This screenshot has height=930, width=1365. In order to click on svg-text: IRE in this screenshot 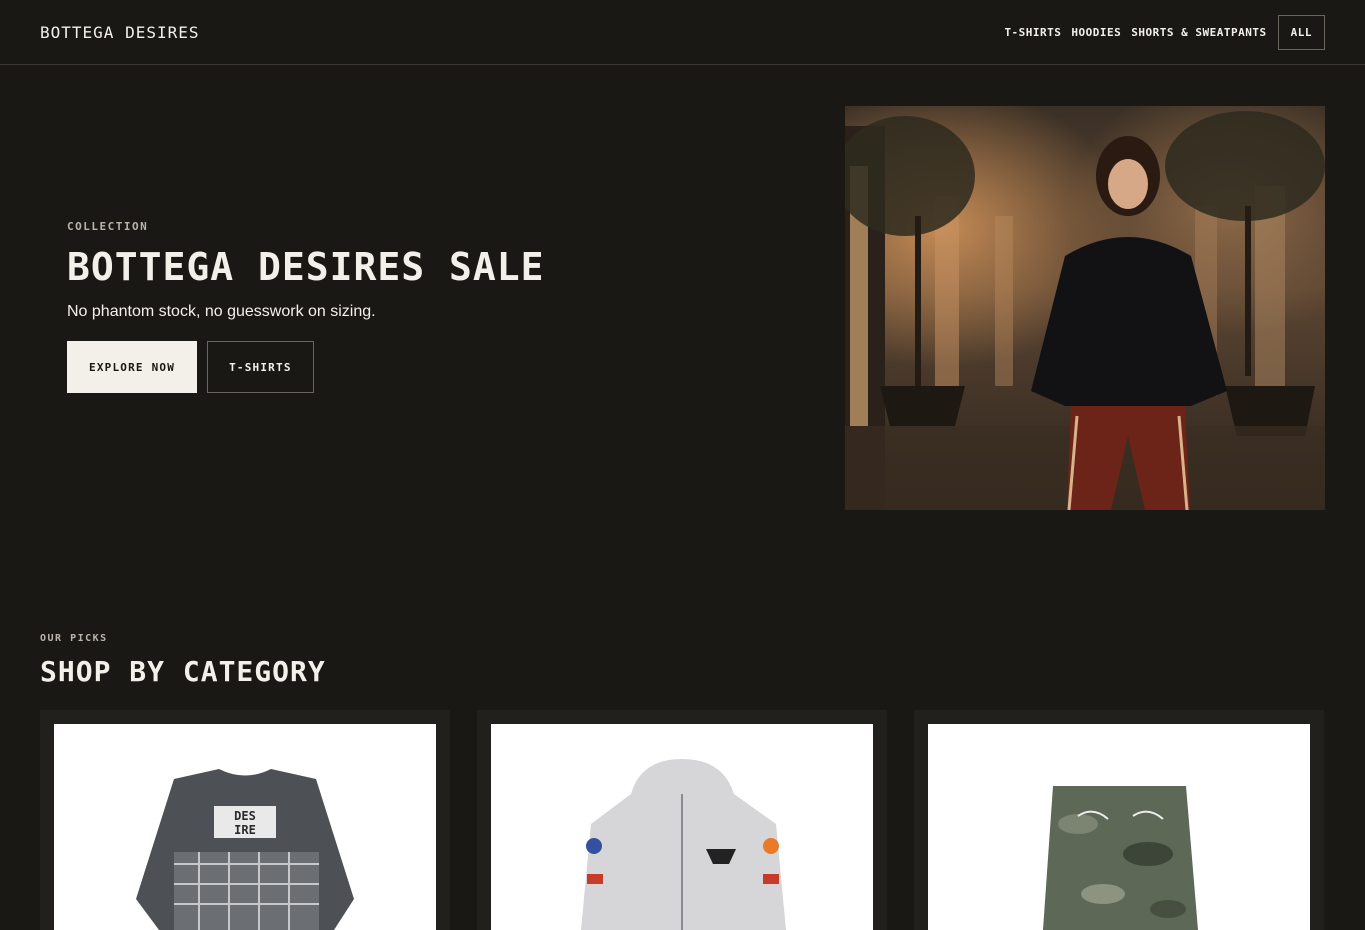, I will do `click(245, 830)`.